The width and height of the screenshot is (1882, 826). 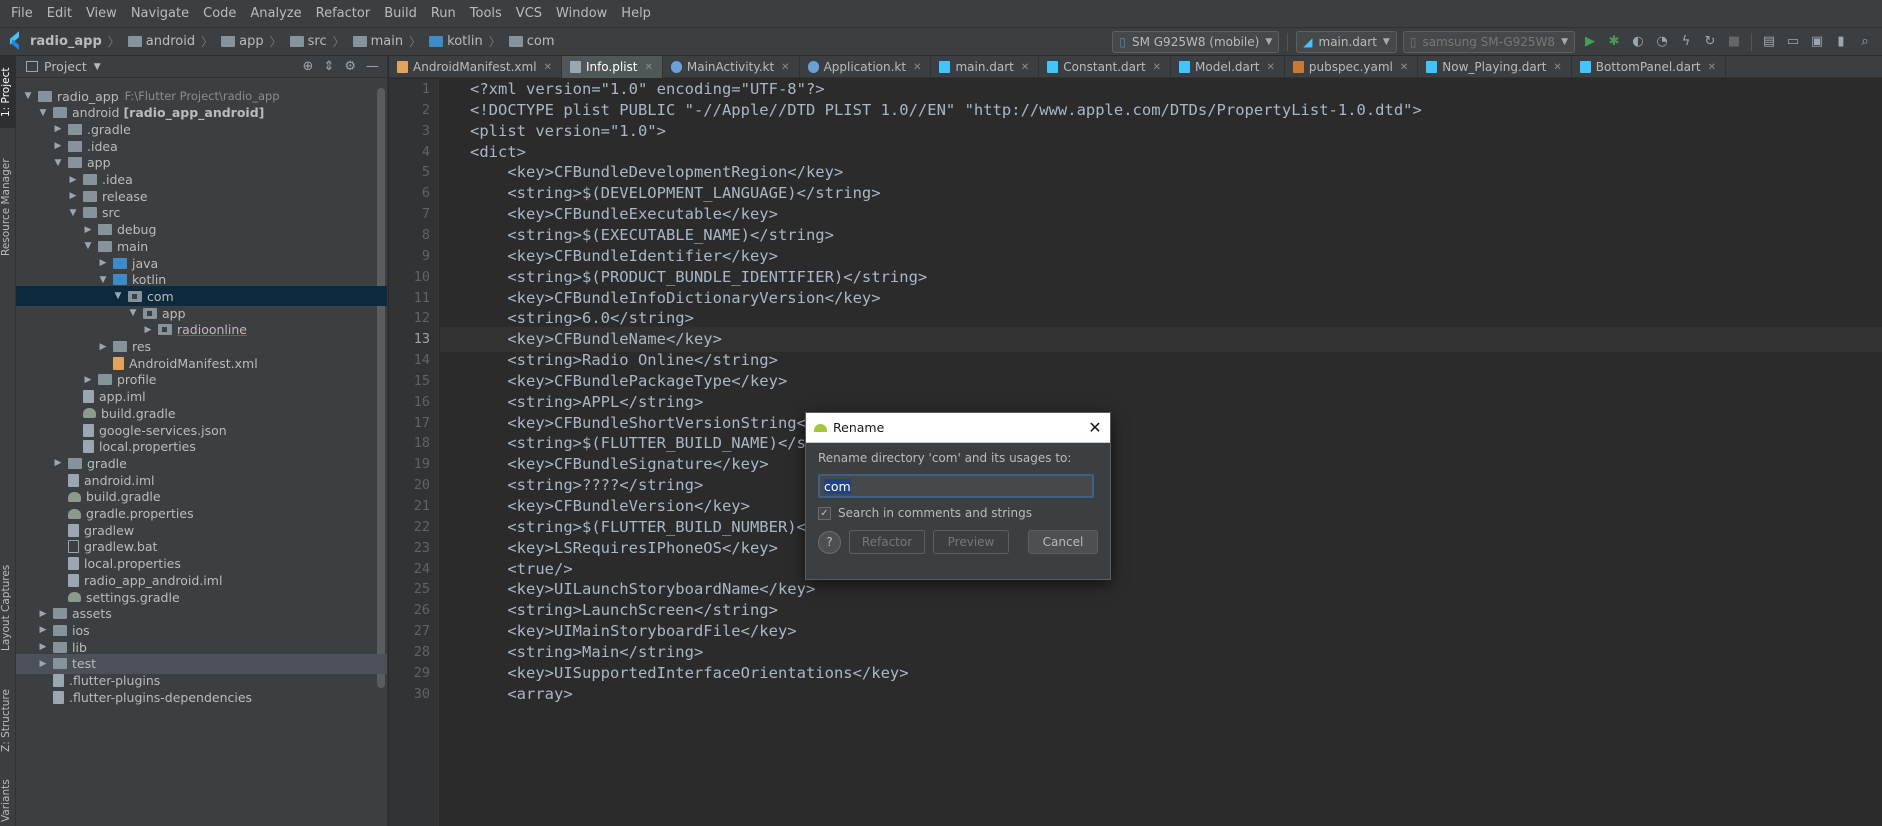 I want to click on menu-item-code: Code, so click(x=219, y=13).